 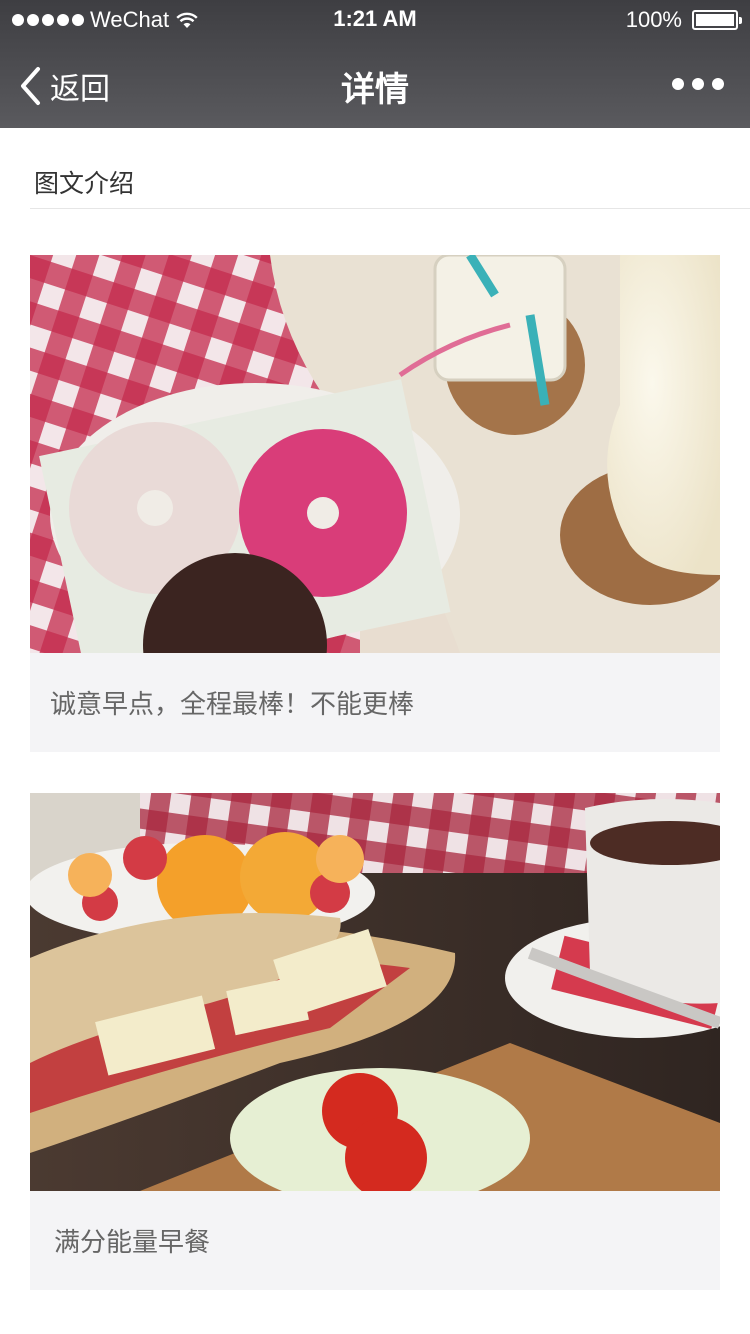 I want to click on card-caption: 满分能量早餐, so click(x=375, y=1240).